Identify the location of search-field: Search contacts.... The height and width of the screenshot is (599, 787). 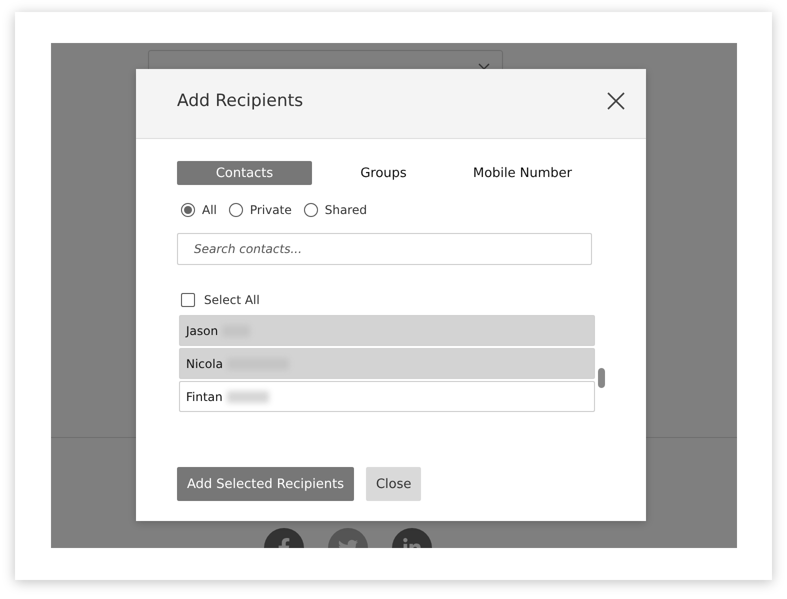
(384, 249).